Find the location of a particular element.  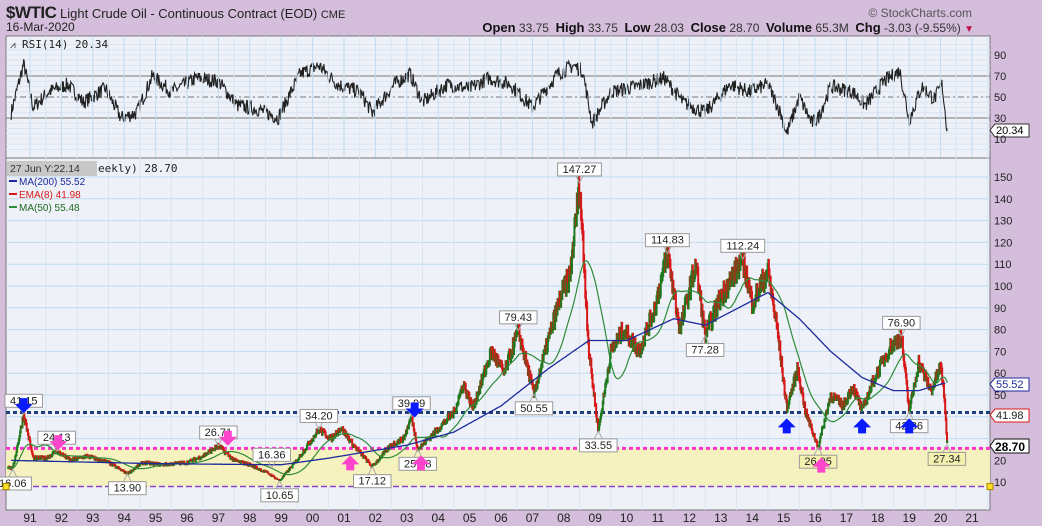

ema8-tag: 41.98 is located at coordinates (1010, 416).